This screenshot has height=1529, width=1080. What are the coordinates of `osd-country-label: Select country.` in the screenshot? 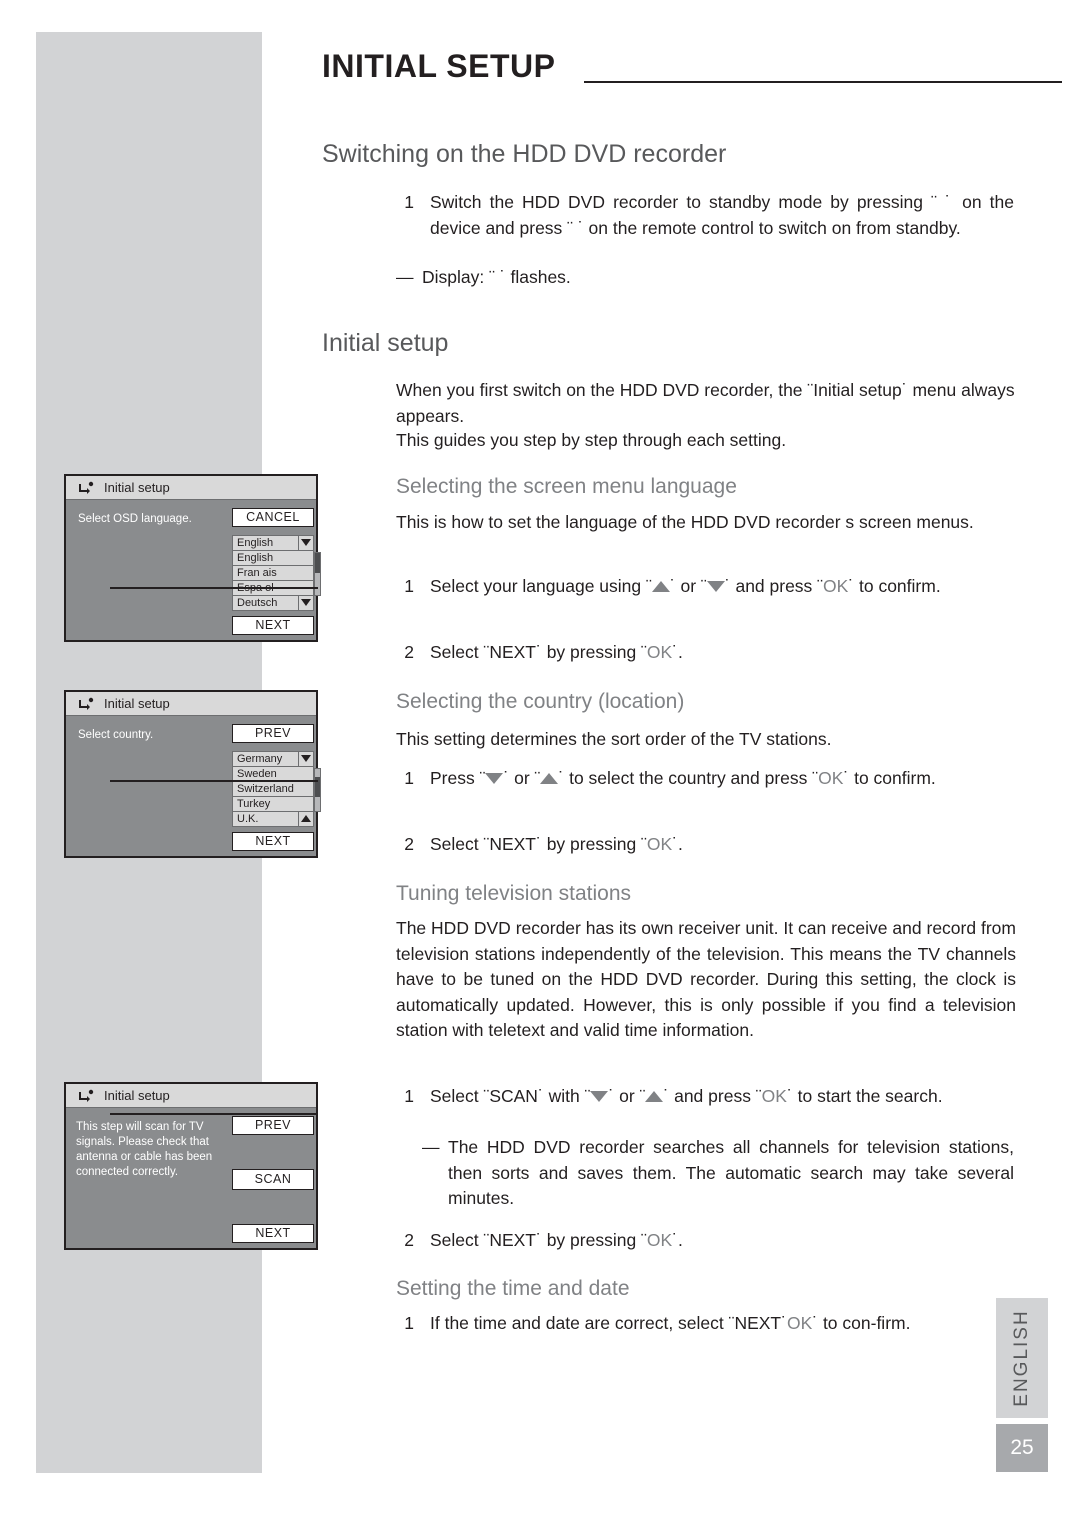 It's located at (116, 735).